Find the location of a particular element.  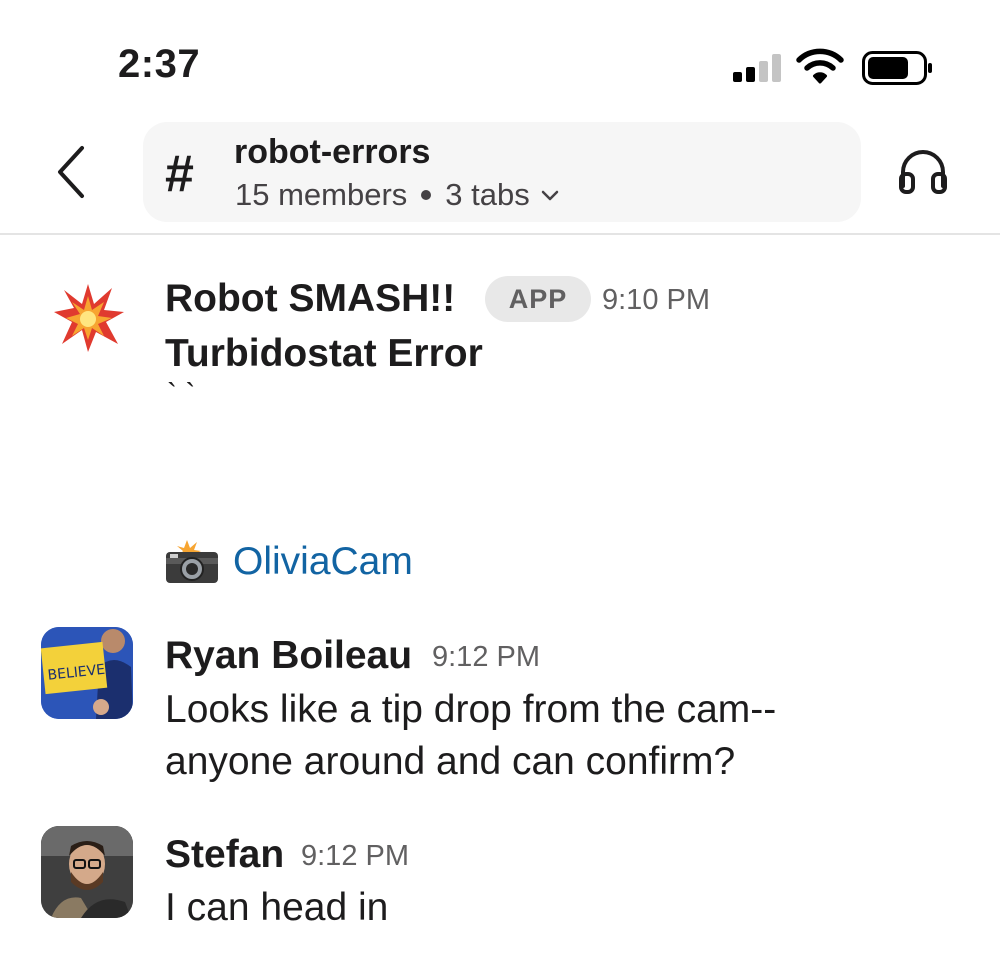

message-time: 9:10 PM is located at coordinates (656, 300).